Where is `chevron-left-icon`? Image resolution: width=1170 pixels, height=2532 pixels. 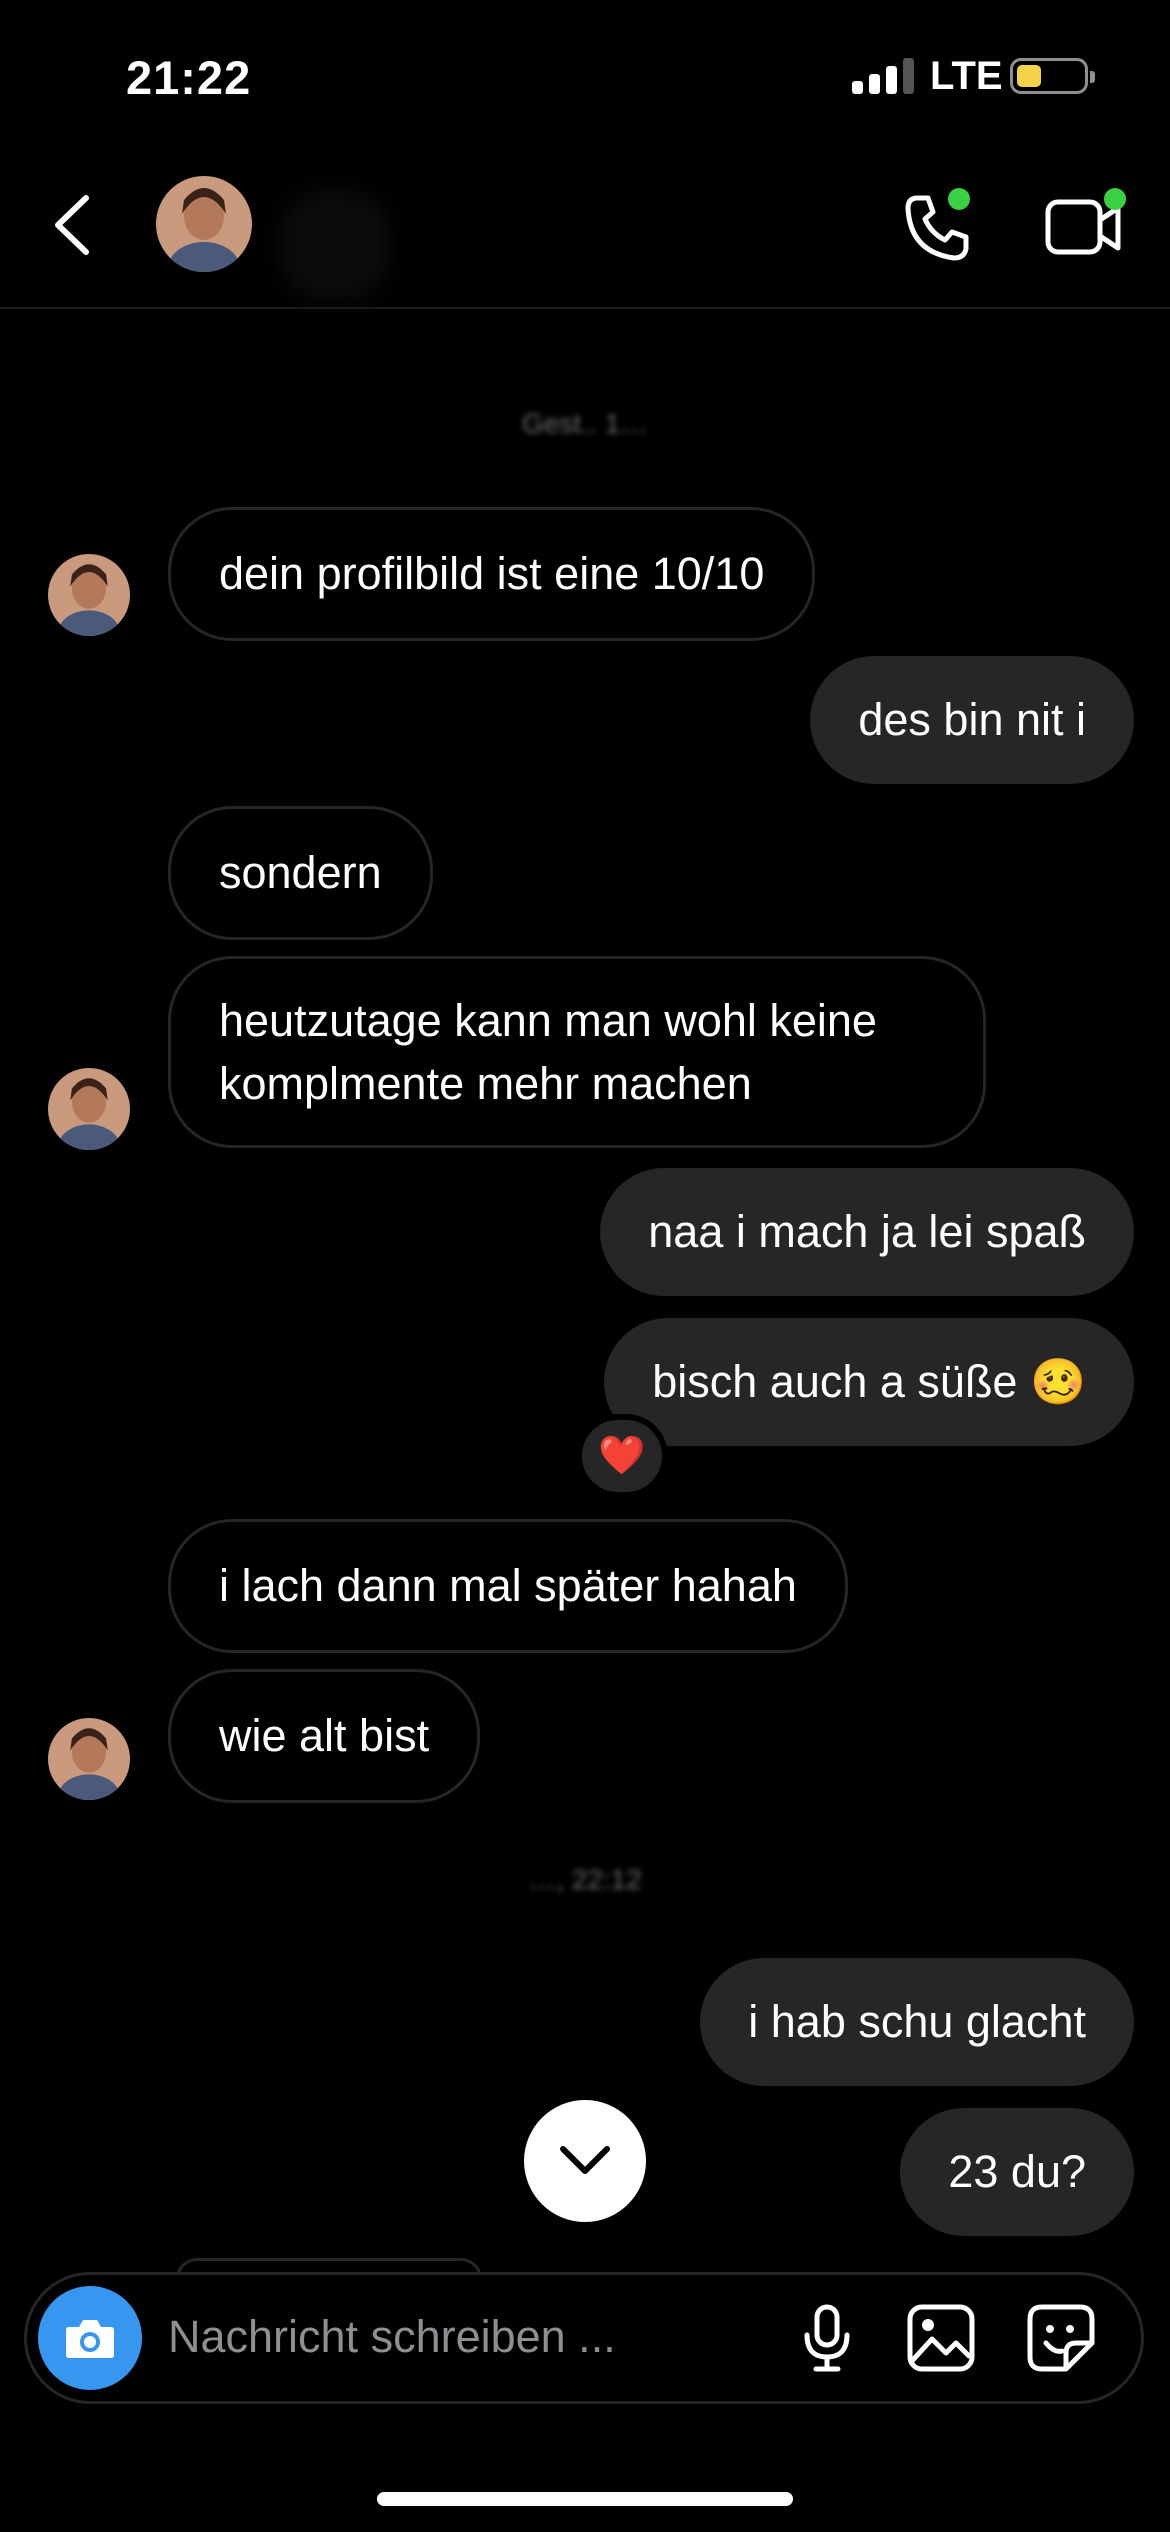 chevron-left-icon is located at coordinates (73, 225).